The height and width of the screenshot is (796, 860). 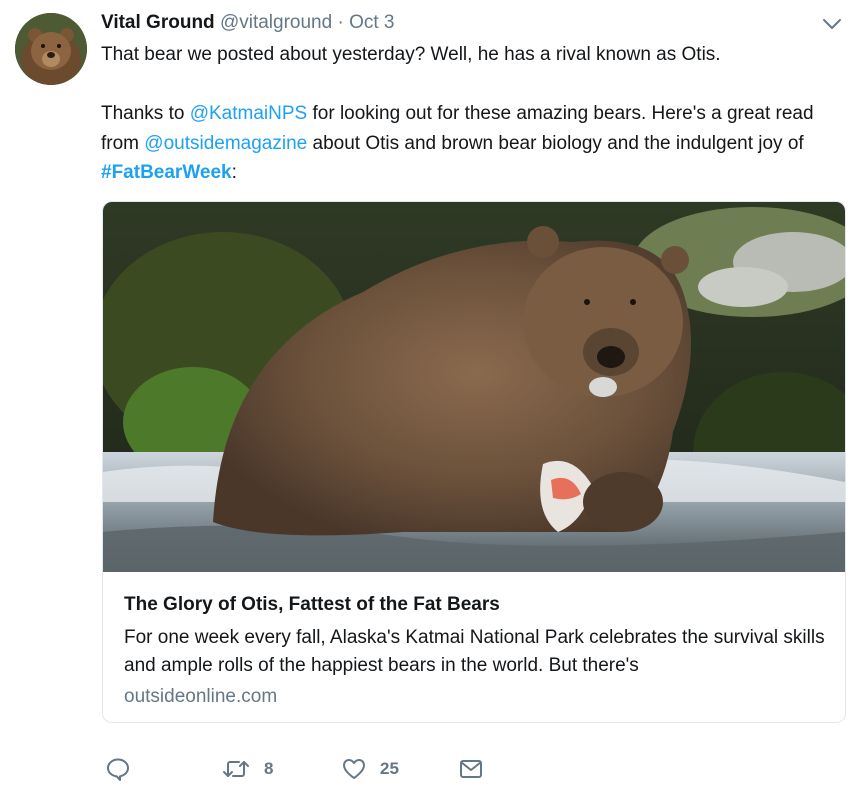 I want to click on retweet-icon, so click(x=236, y=769).